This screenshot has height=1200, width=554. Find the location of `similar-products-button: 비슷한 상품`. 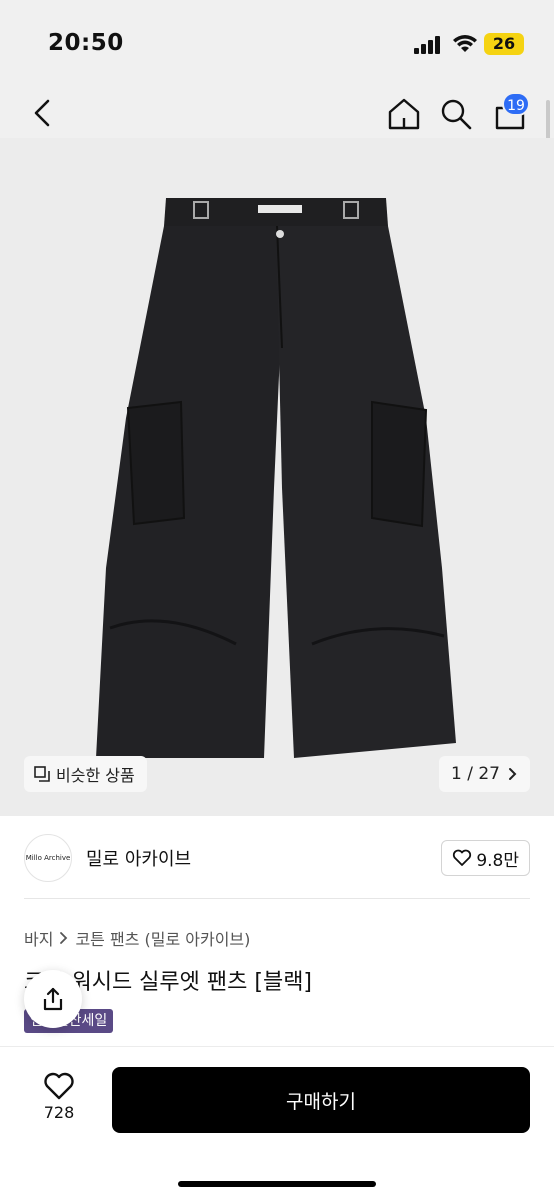

similar-products-button: 비슷한 상품 is located at coordinates (85, 774).